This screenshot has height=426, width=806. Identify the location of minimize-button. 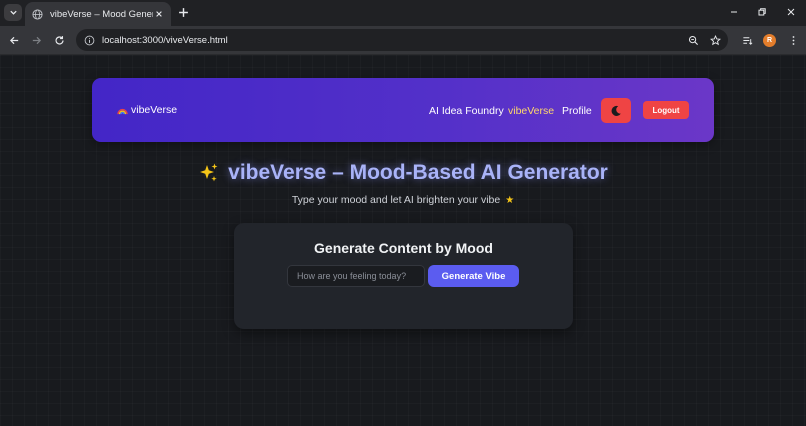
(734, 12).